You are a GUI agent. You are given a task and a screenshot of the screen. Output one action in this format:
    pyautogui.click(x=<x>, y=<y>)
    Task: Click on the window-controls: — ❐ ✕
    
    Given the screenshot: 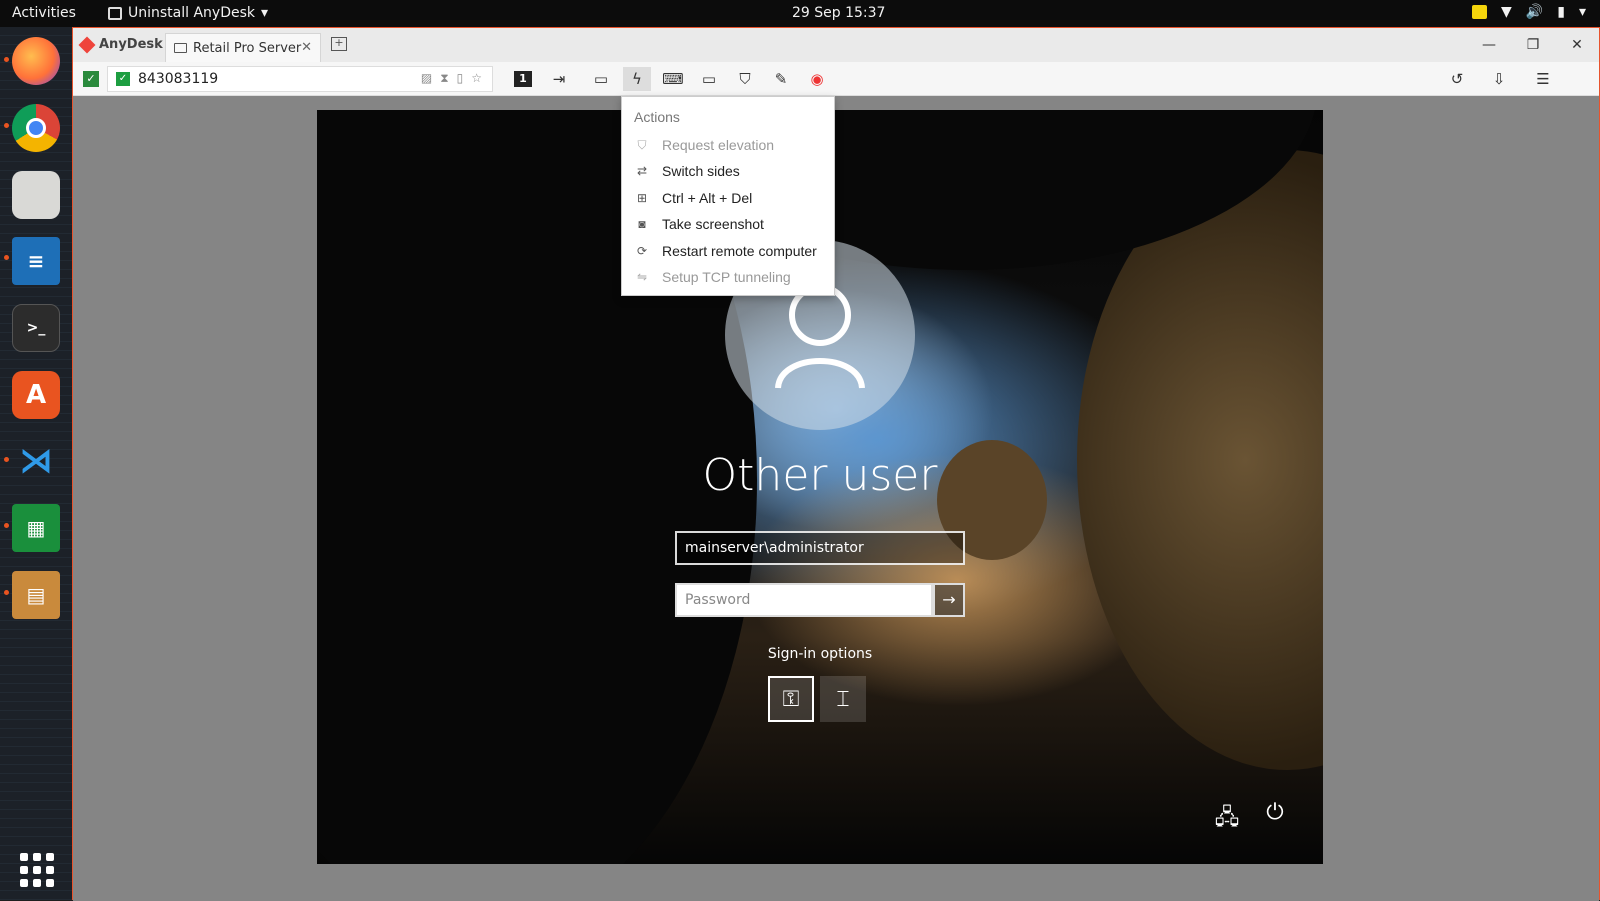 What is the action you would take?
    pyautogui.click(x=1533, y=45)
    